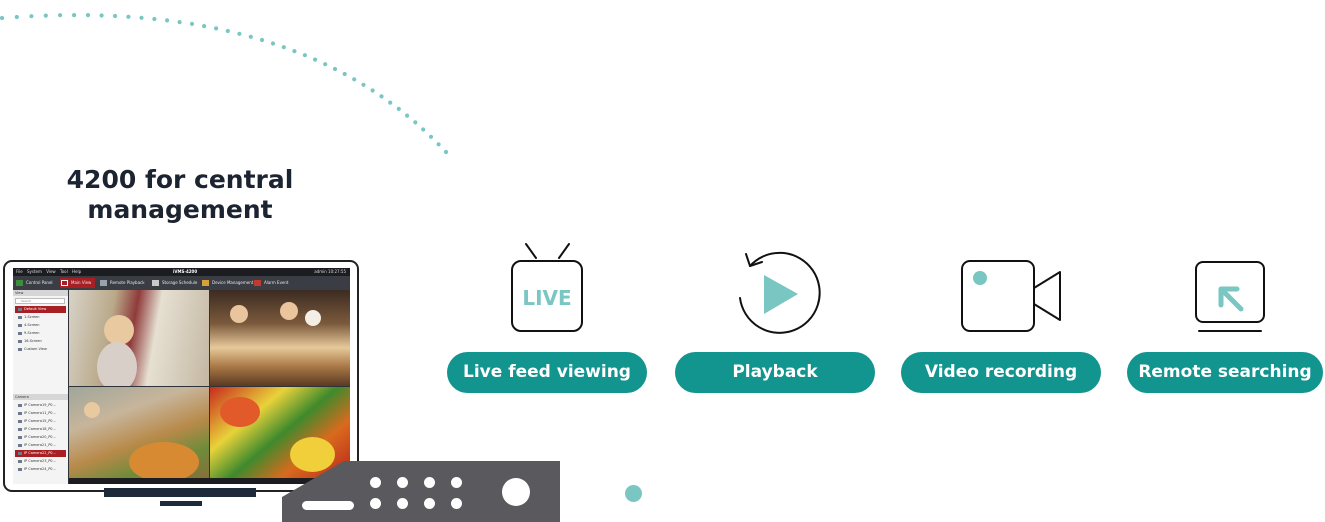  I want to click on tab-main-view: Main View, so click(78, 283).